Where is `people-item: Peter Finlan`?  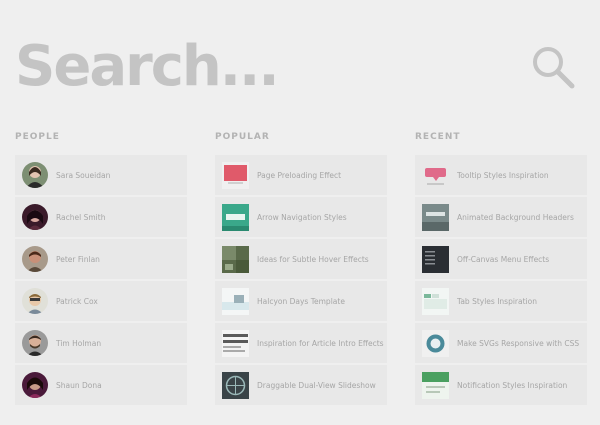
people-item: Peter Finlan is located at coordinates (101, 259).